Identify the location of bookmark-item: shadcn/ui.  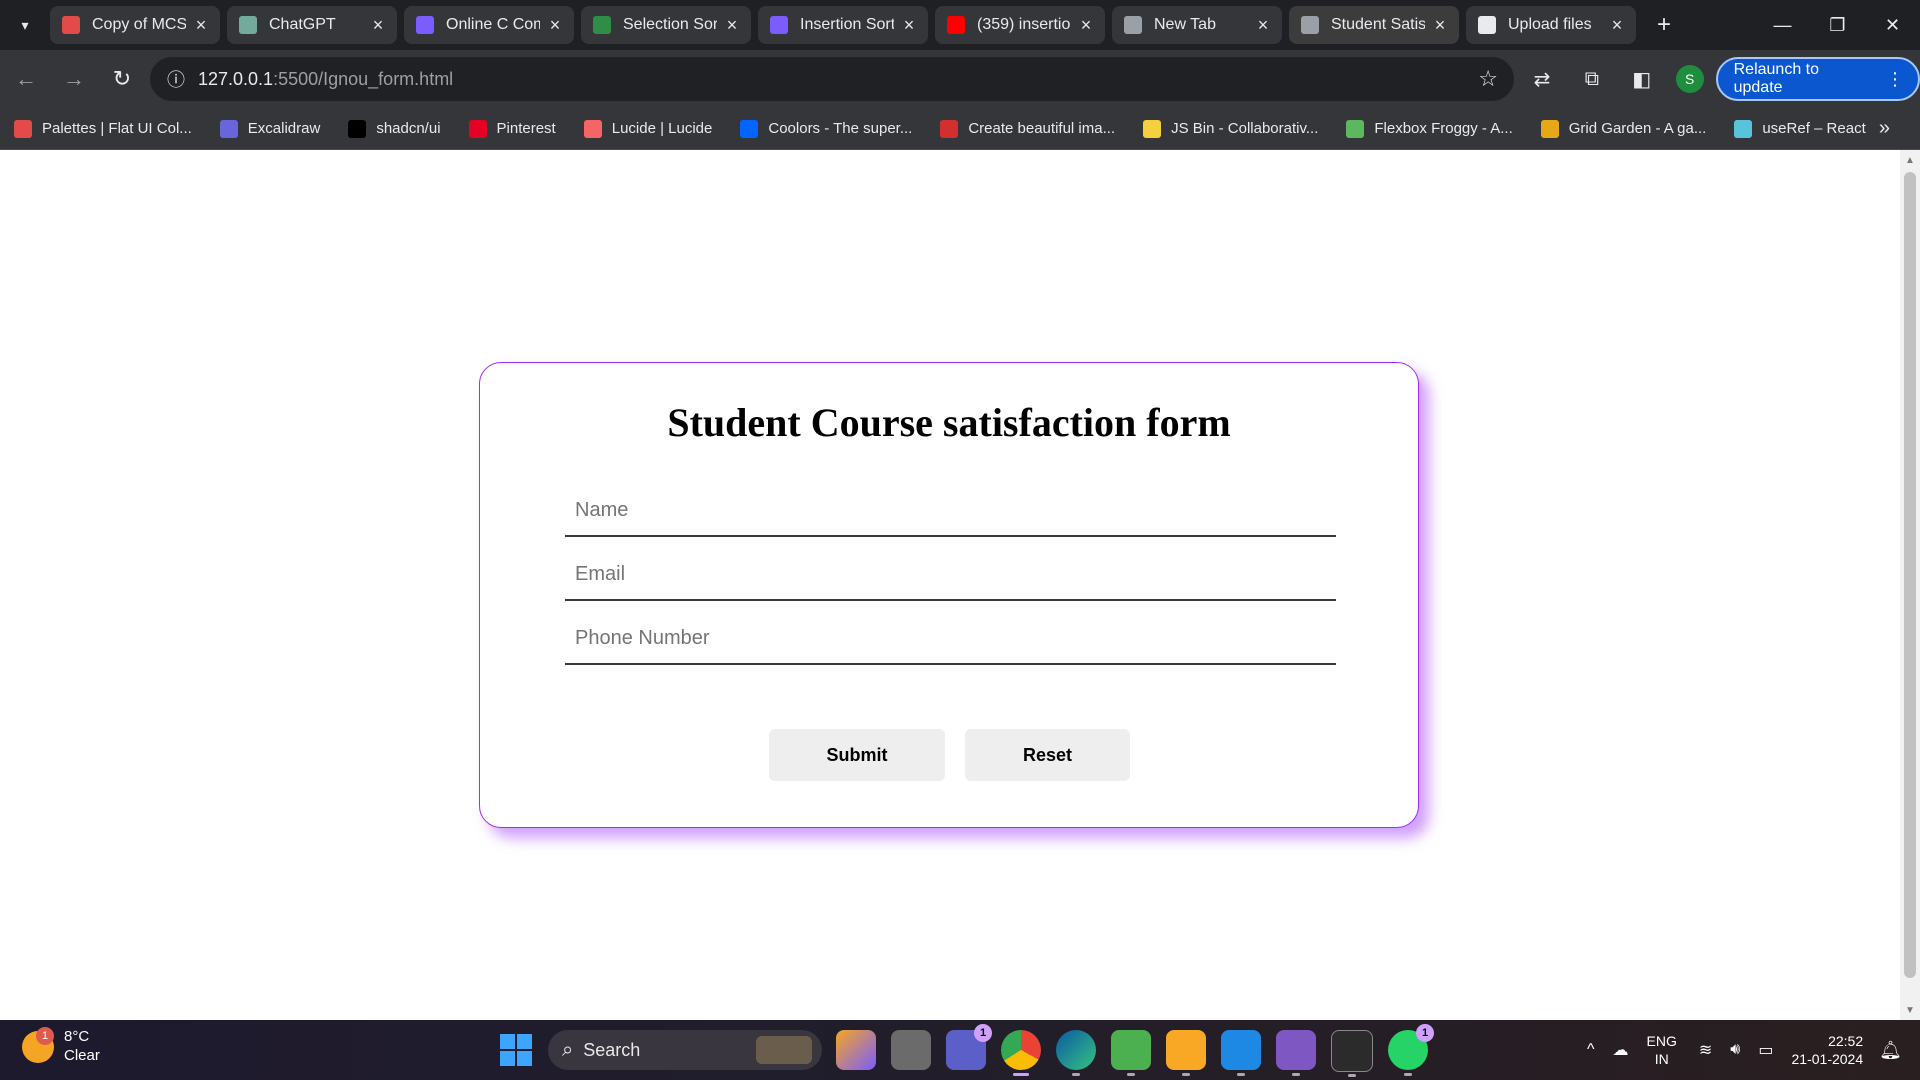
(394, 128).